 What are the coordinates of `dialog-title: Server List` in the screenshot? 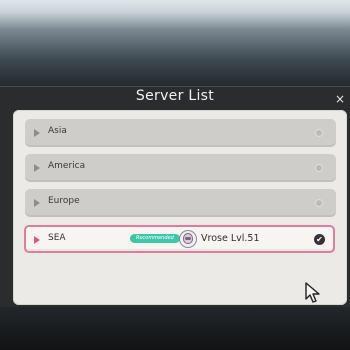 It's located at (175, 96).